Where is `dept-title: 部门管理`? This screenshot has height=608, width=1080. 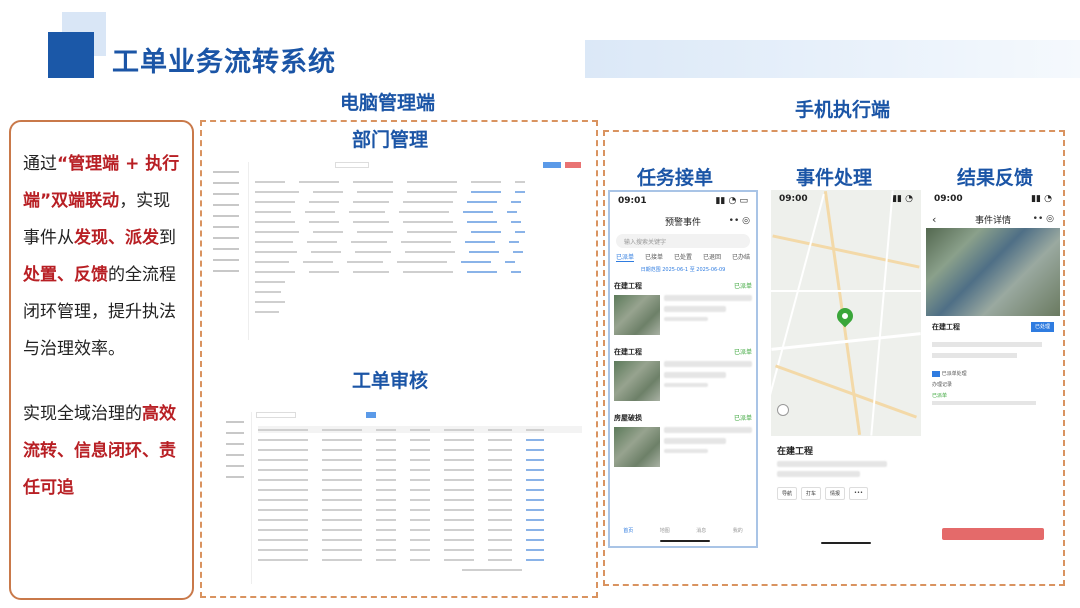 dept-title: 部门管理 is located at coordinates (390, 140).